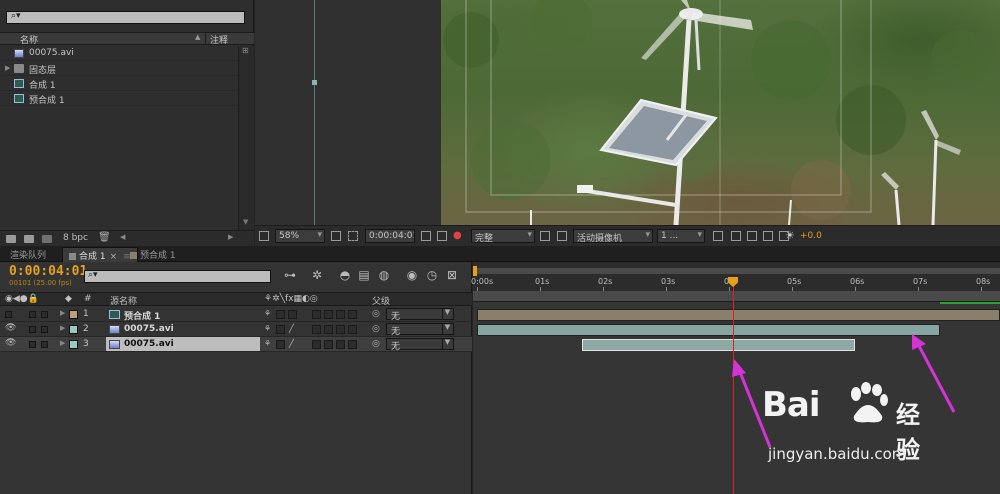 The image size is (1000, 494). Describe the element at coordinates (292, 314) in the screenshot. I see `quality-switch` at that location.